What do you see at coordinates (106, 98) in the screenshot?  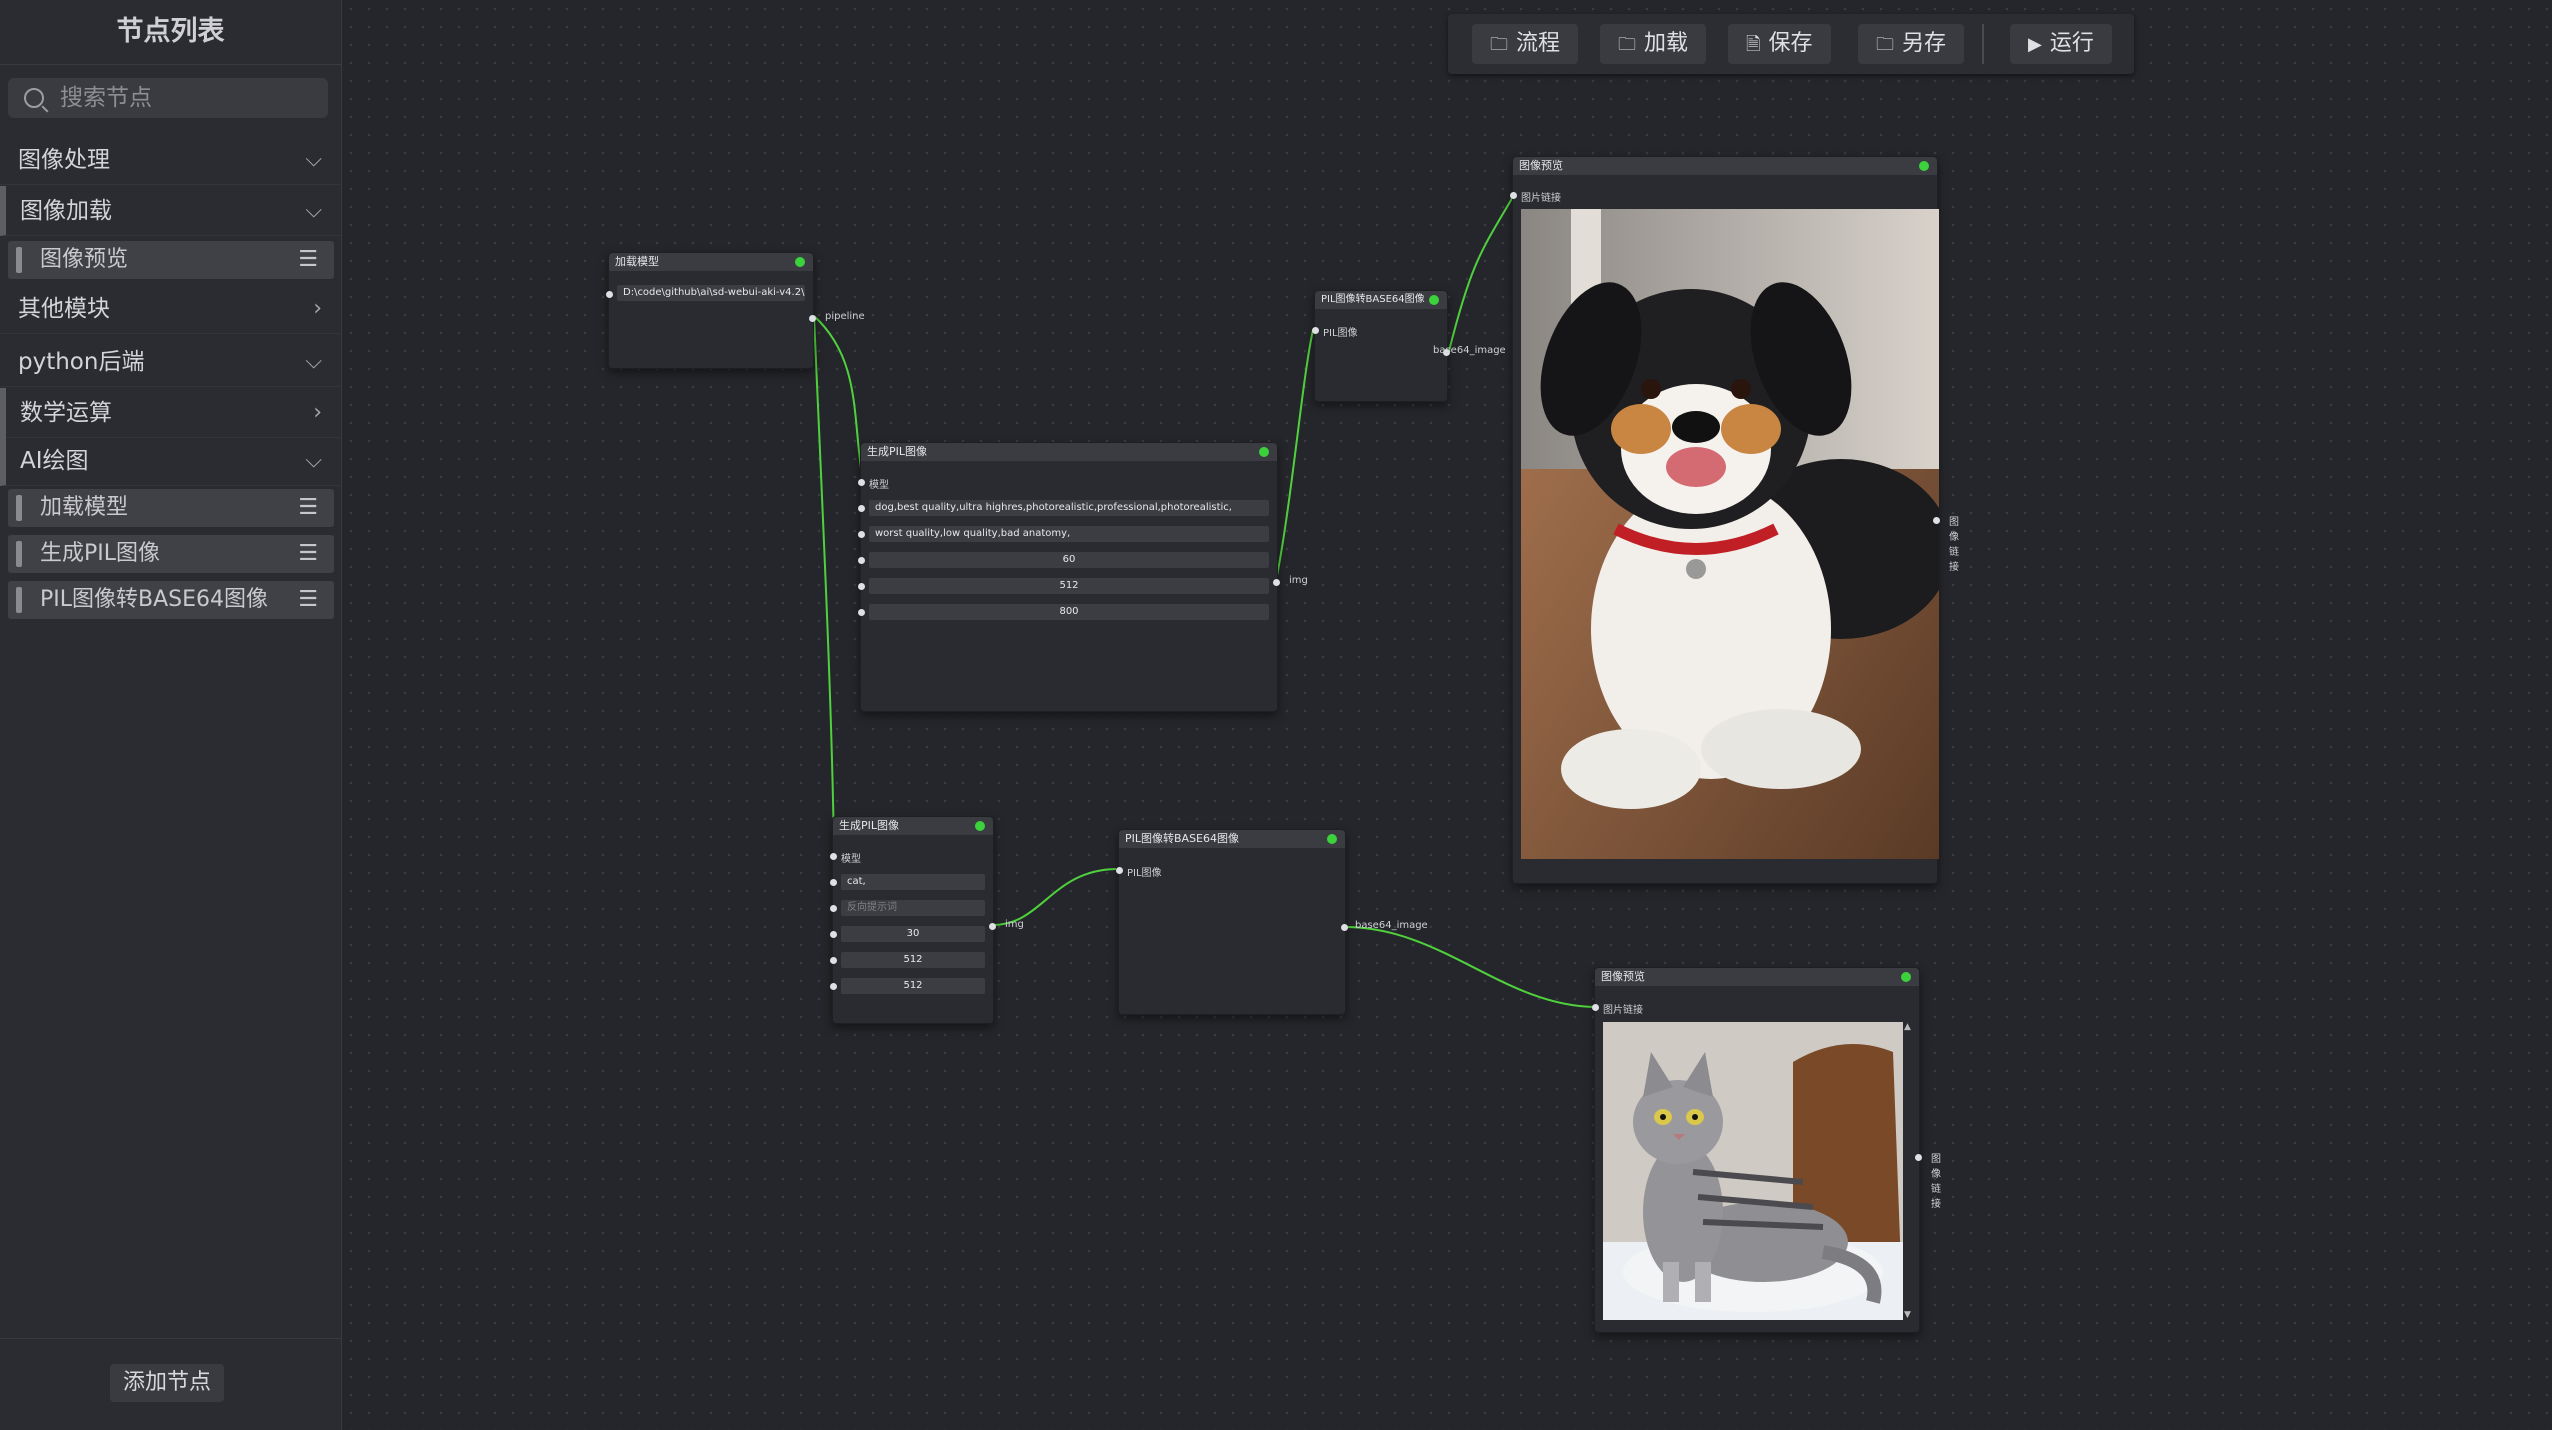 I see `search-placeholder: 搜索节点` at bounding box center [106, 98].